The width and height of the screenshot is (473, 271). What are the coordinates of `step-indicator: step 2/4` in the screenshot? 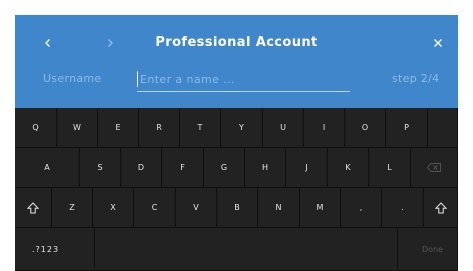 It's located at (416, 78).